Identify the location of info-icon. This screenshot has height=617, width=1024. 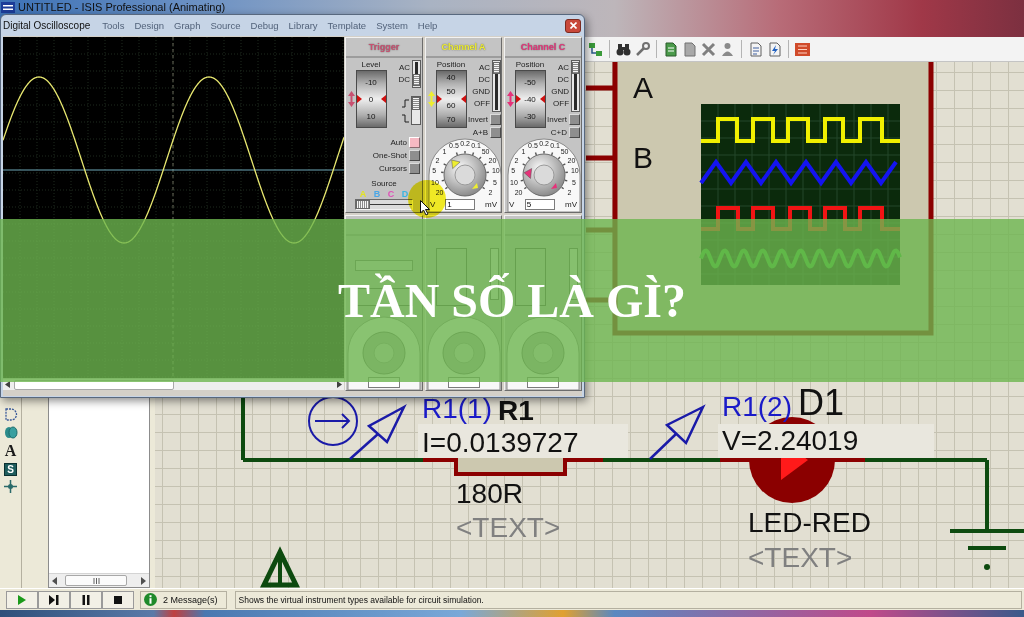
(150, 599).